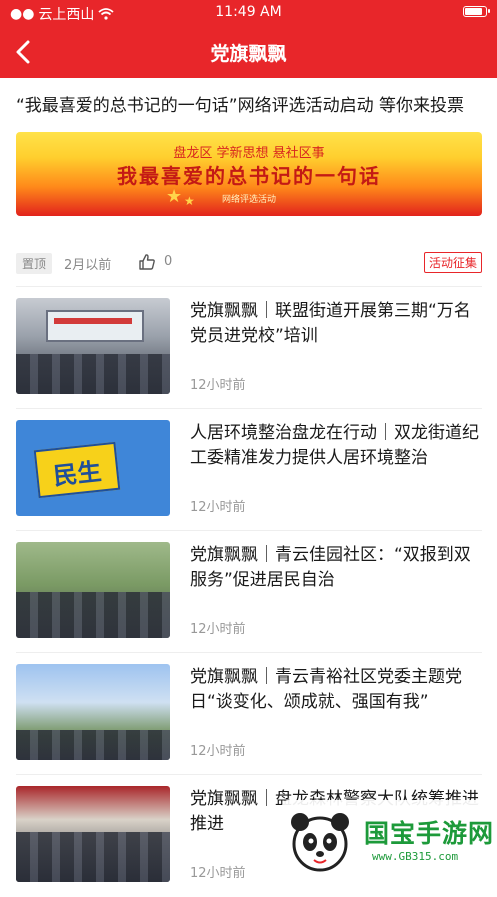  I want to click on watermark-title: 国宝手游网, so click(429, 833).